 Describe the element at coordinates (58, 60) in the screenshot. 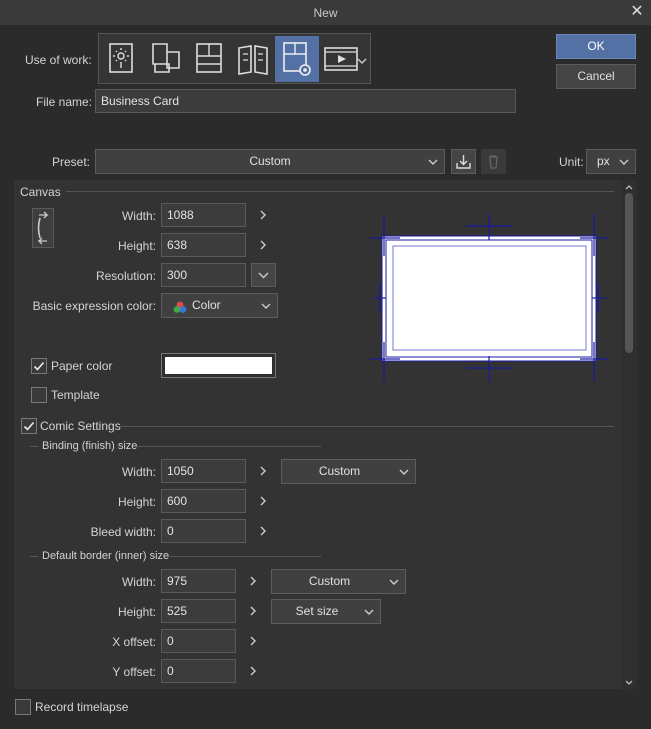

I see `use-of-work-label: Use of work:` at that location.